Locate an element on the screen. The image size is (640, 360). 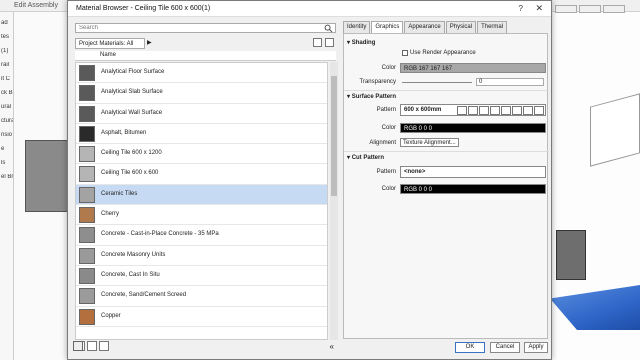
bg-strip-label: tes is located at coordinates (5, 37).